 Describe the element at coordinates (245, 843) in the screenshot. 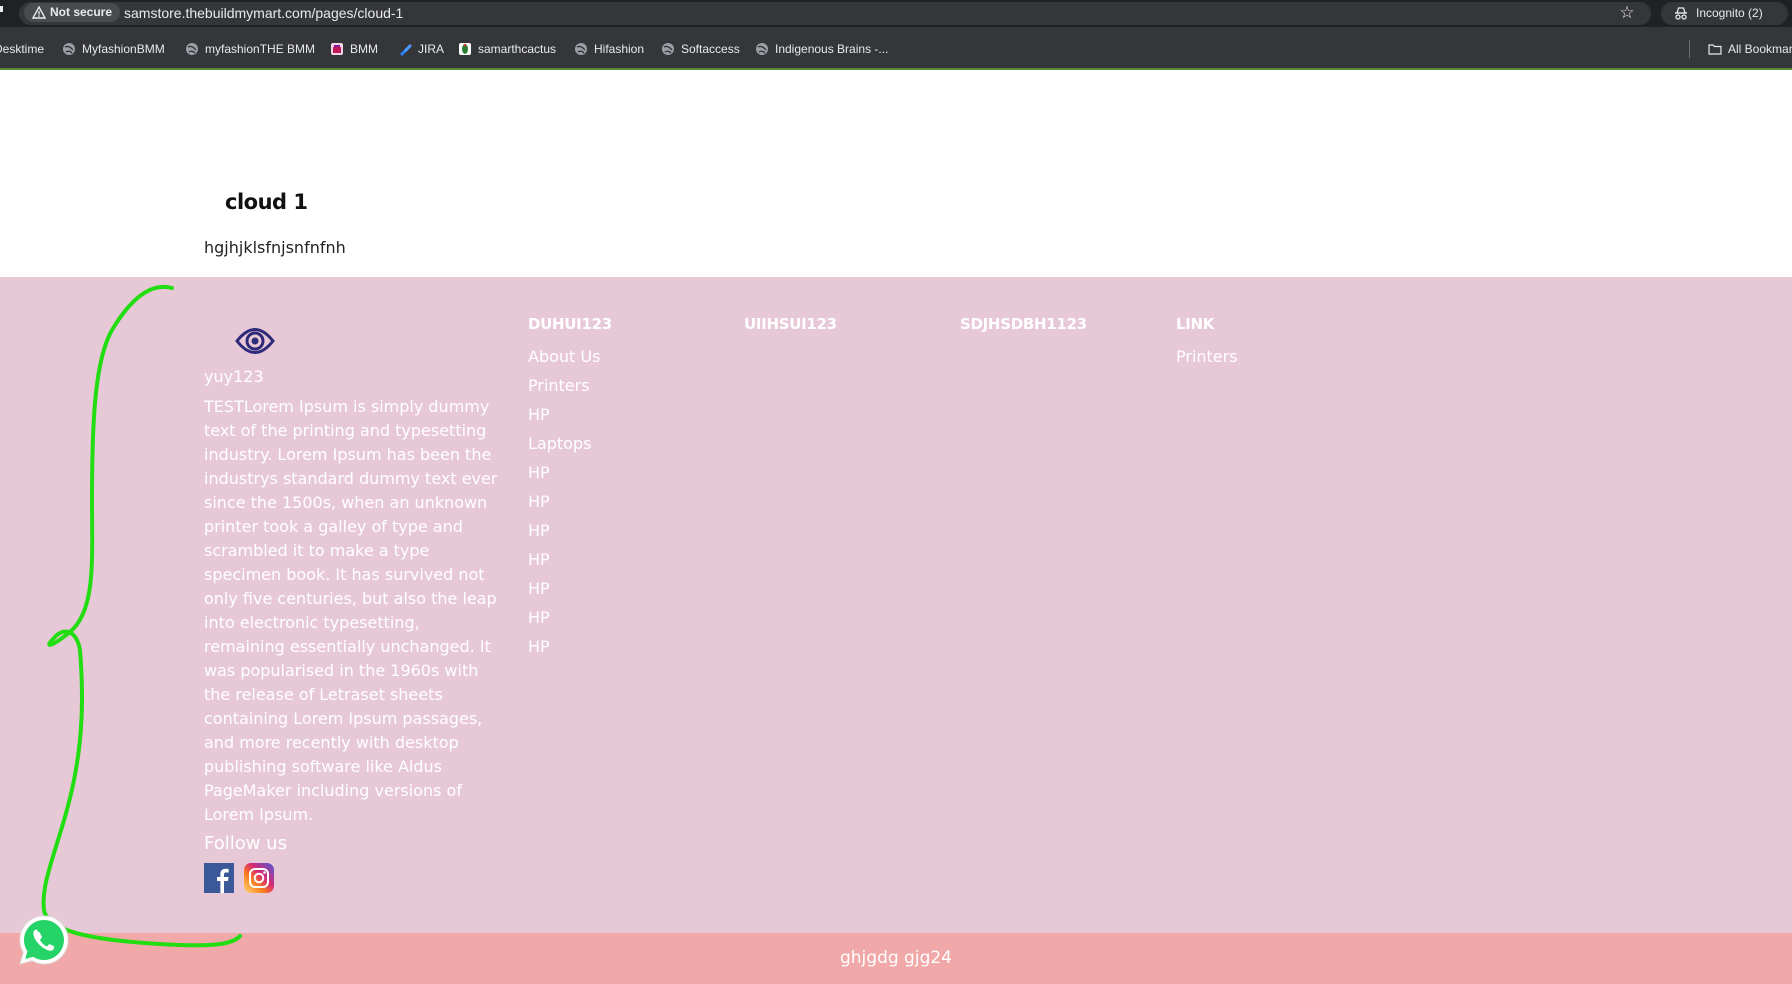

I see `follow-us-label: Follow us` at that location.